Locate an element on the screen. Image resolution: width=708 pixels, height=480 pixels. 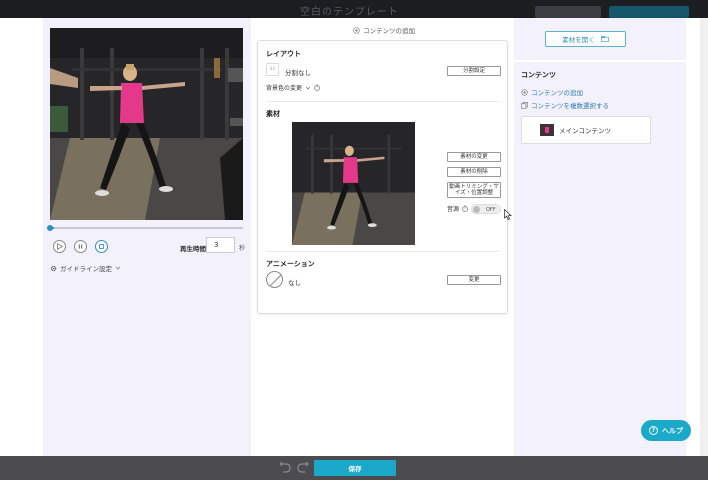
content-item-label: メインコンテンツ is located at coordinates (585, 131).